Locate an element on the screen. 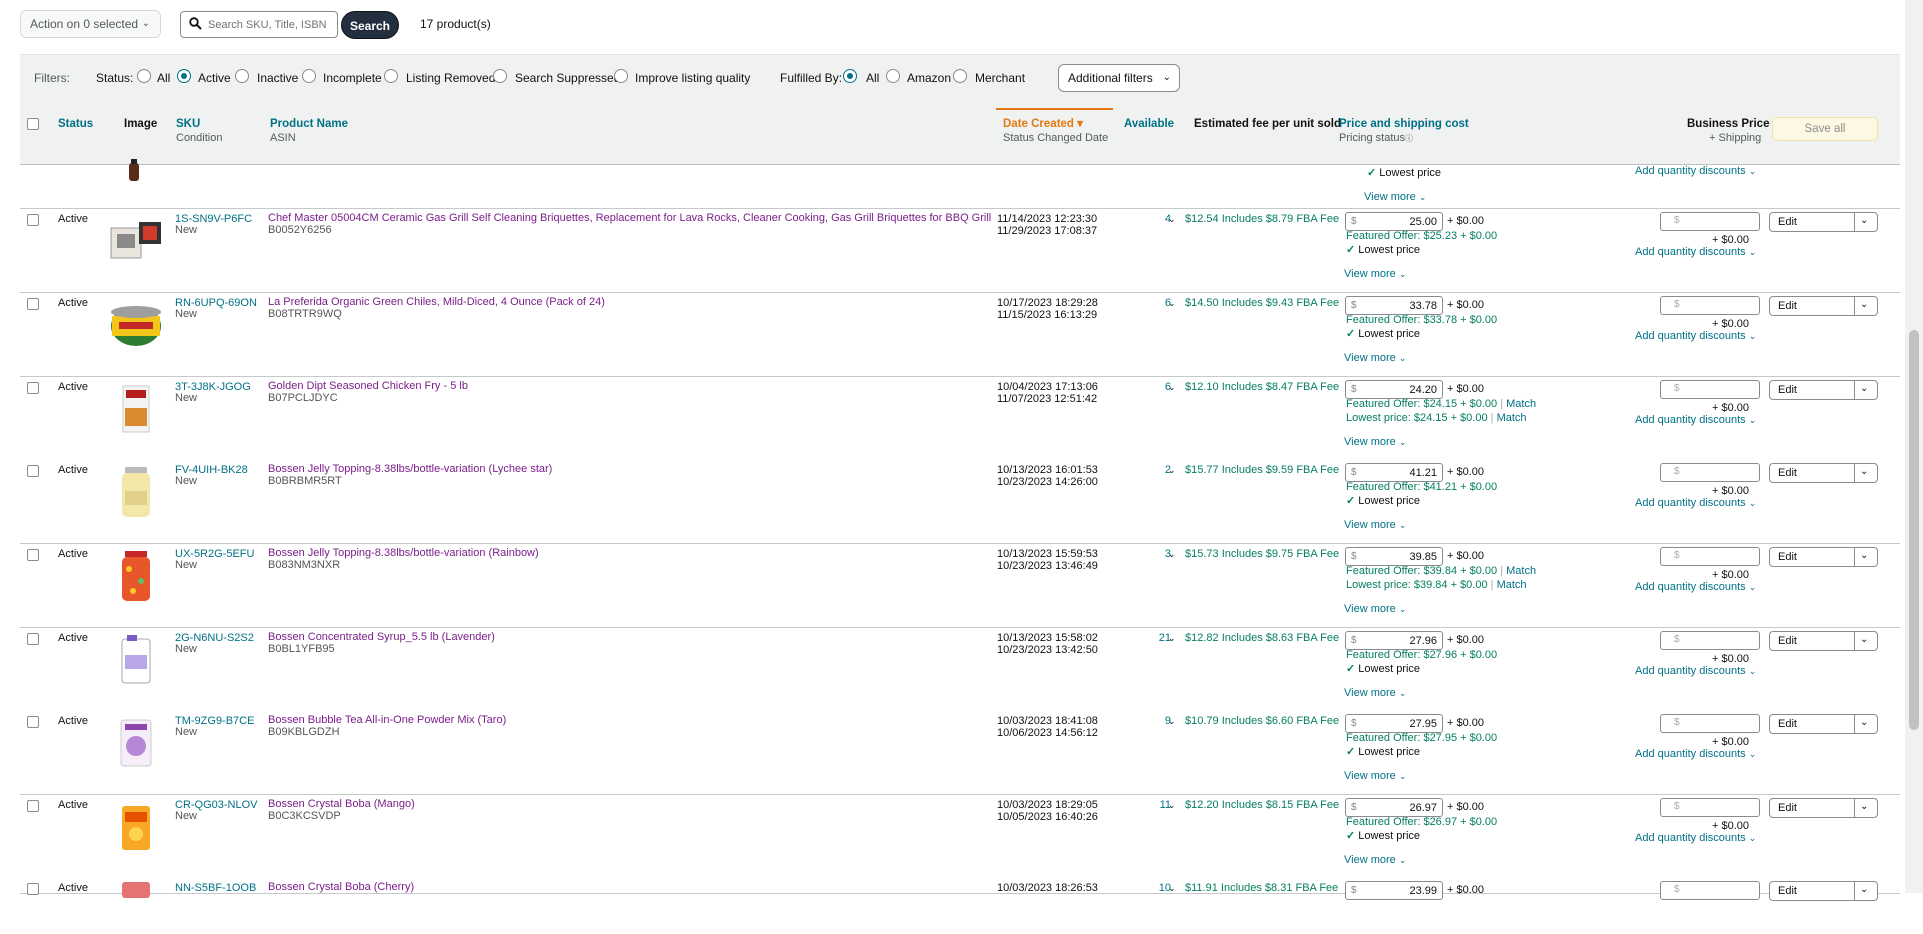 The height and width of the screenshot is (934, 1923). status-radio-inactive is located at coordinates (242, 76).